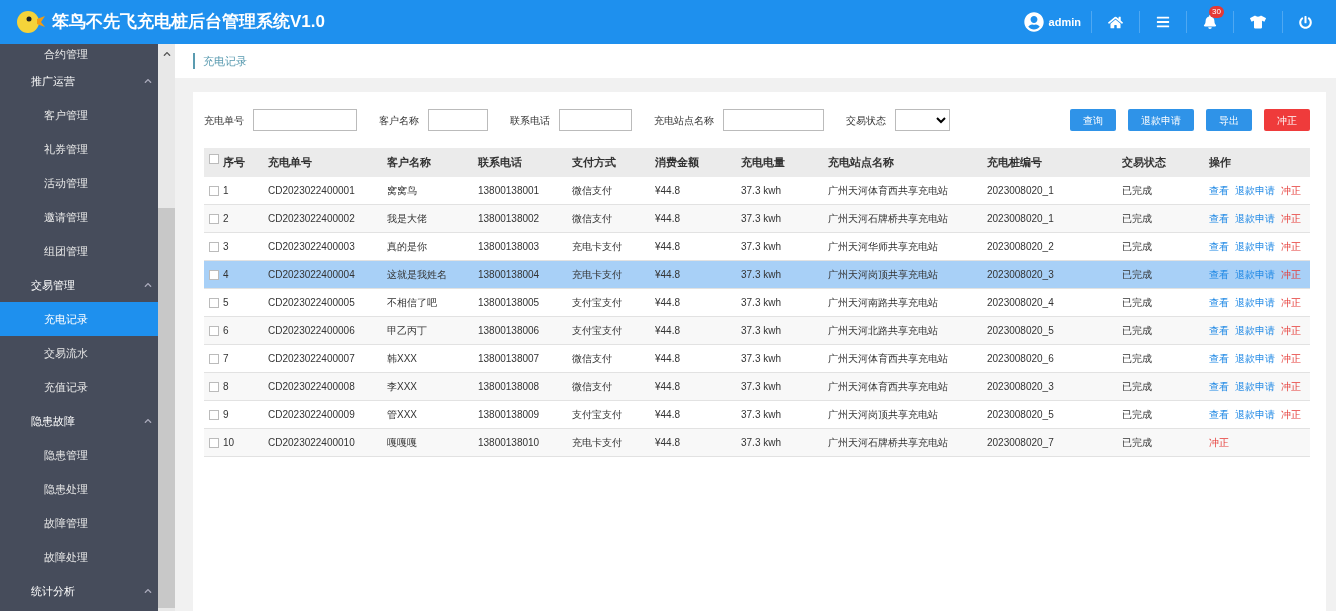 The width and height of the screenshot is (1336, 611). Describe the element at coordinates (1093, 120) in the screenshot. I see `action-button: 查询` at that location.